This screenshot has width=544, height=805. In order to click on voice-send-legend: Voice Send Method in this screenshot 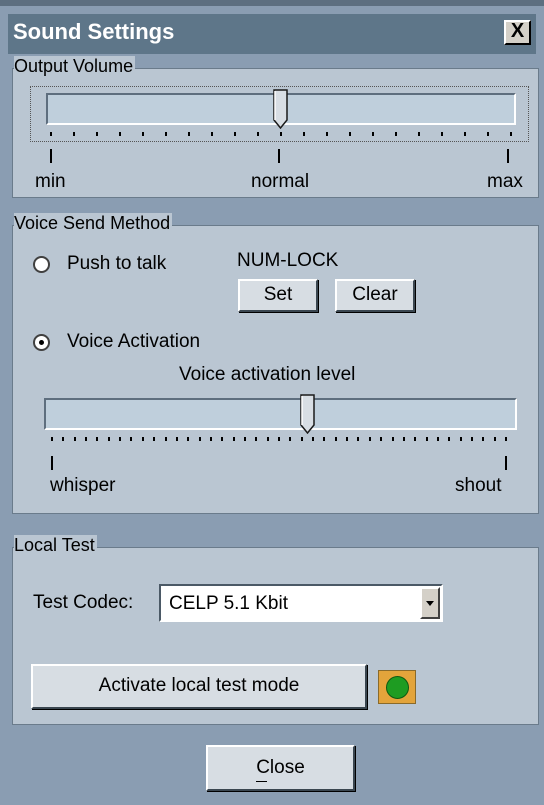, I will do `click(93, 223)`.